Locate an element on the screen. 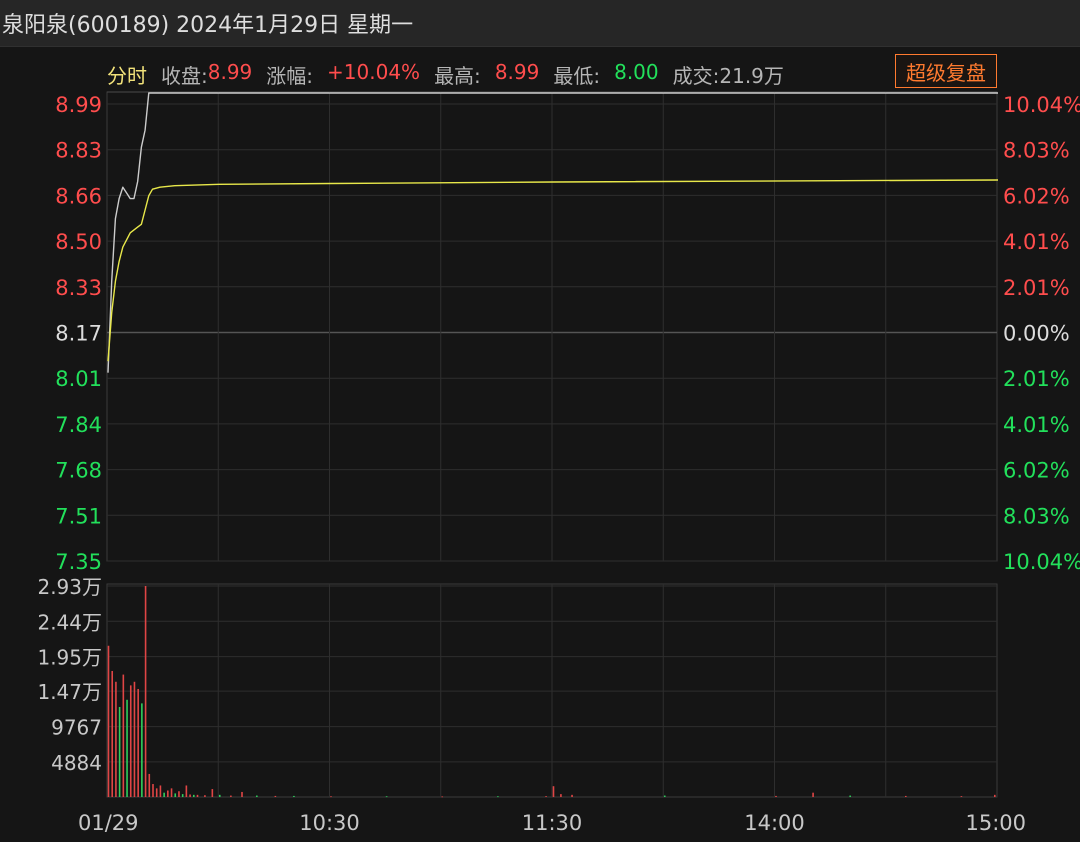 The height and width of the screenshot is (842, 1080). pct-tick-label: 0.00% is located at coordinates (1036, 334).